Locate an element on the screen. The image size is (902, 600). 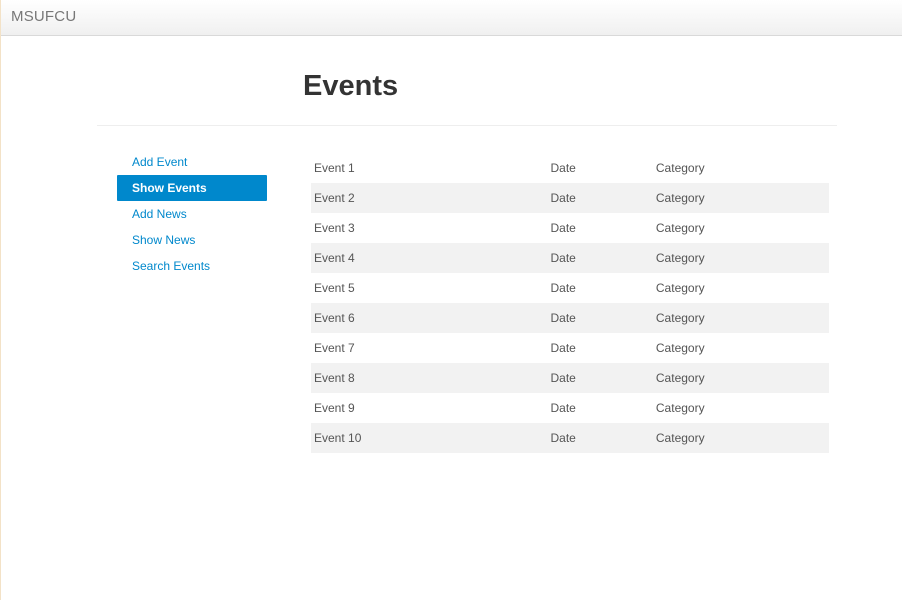
event-name-cell: Event 4 is located at coordinates (431, 258).